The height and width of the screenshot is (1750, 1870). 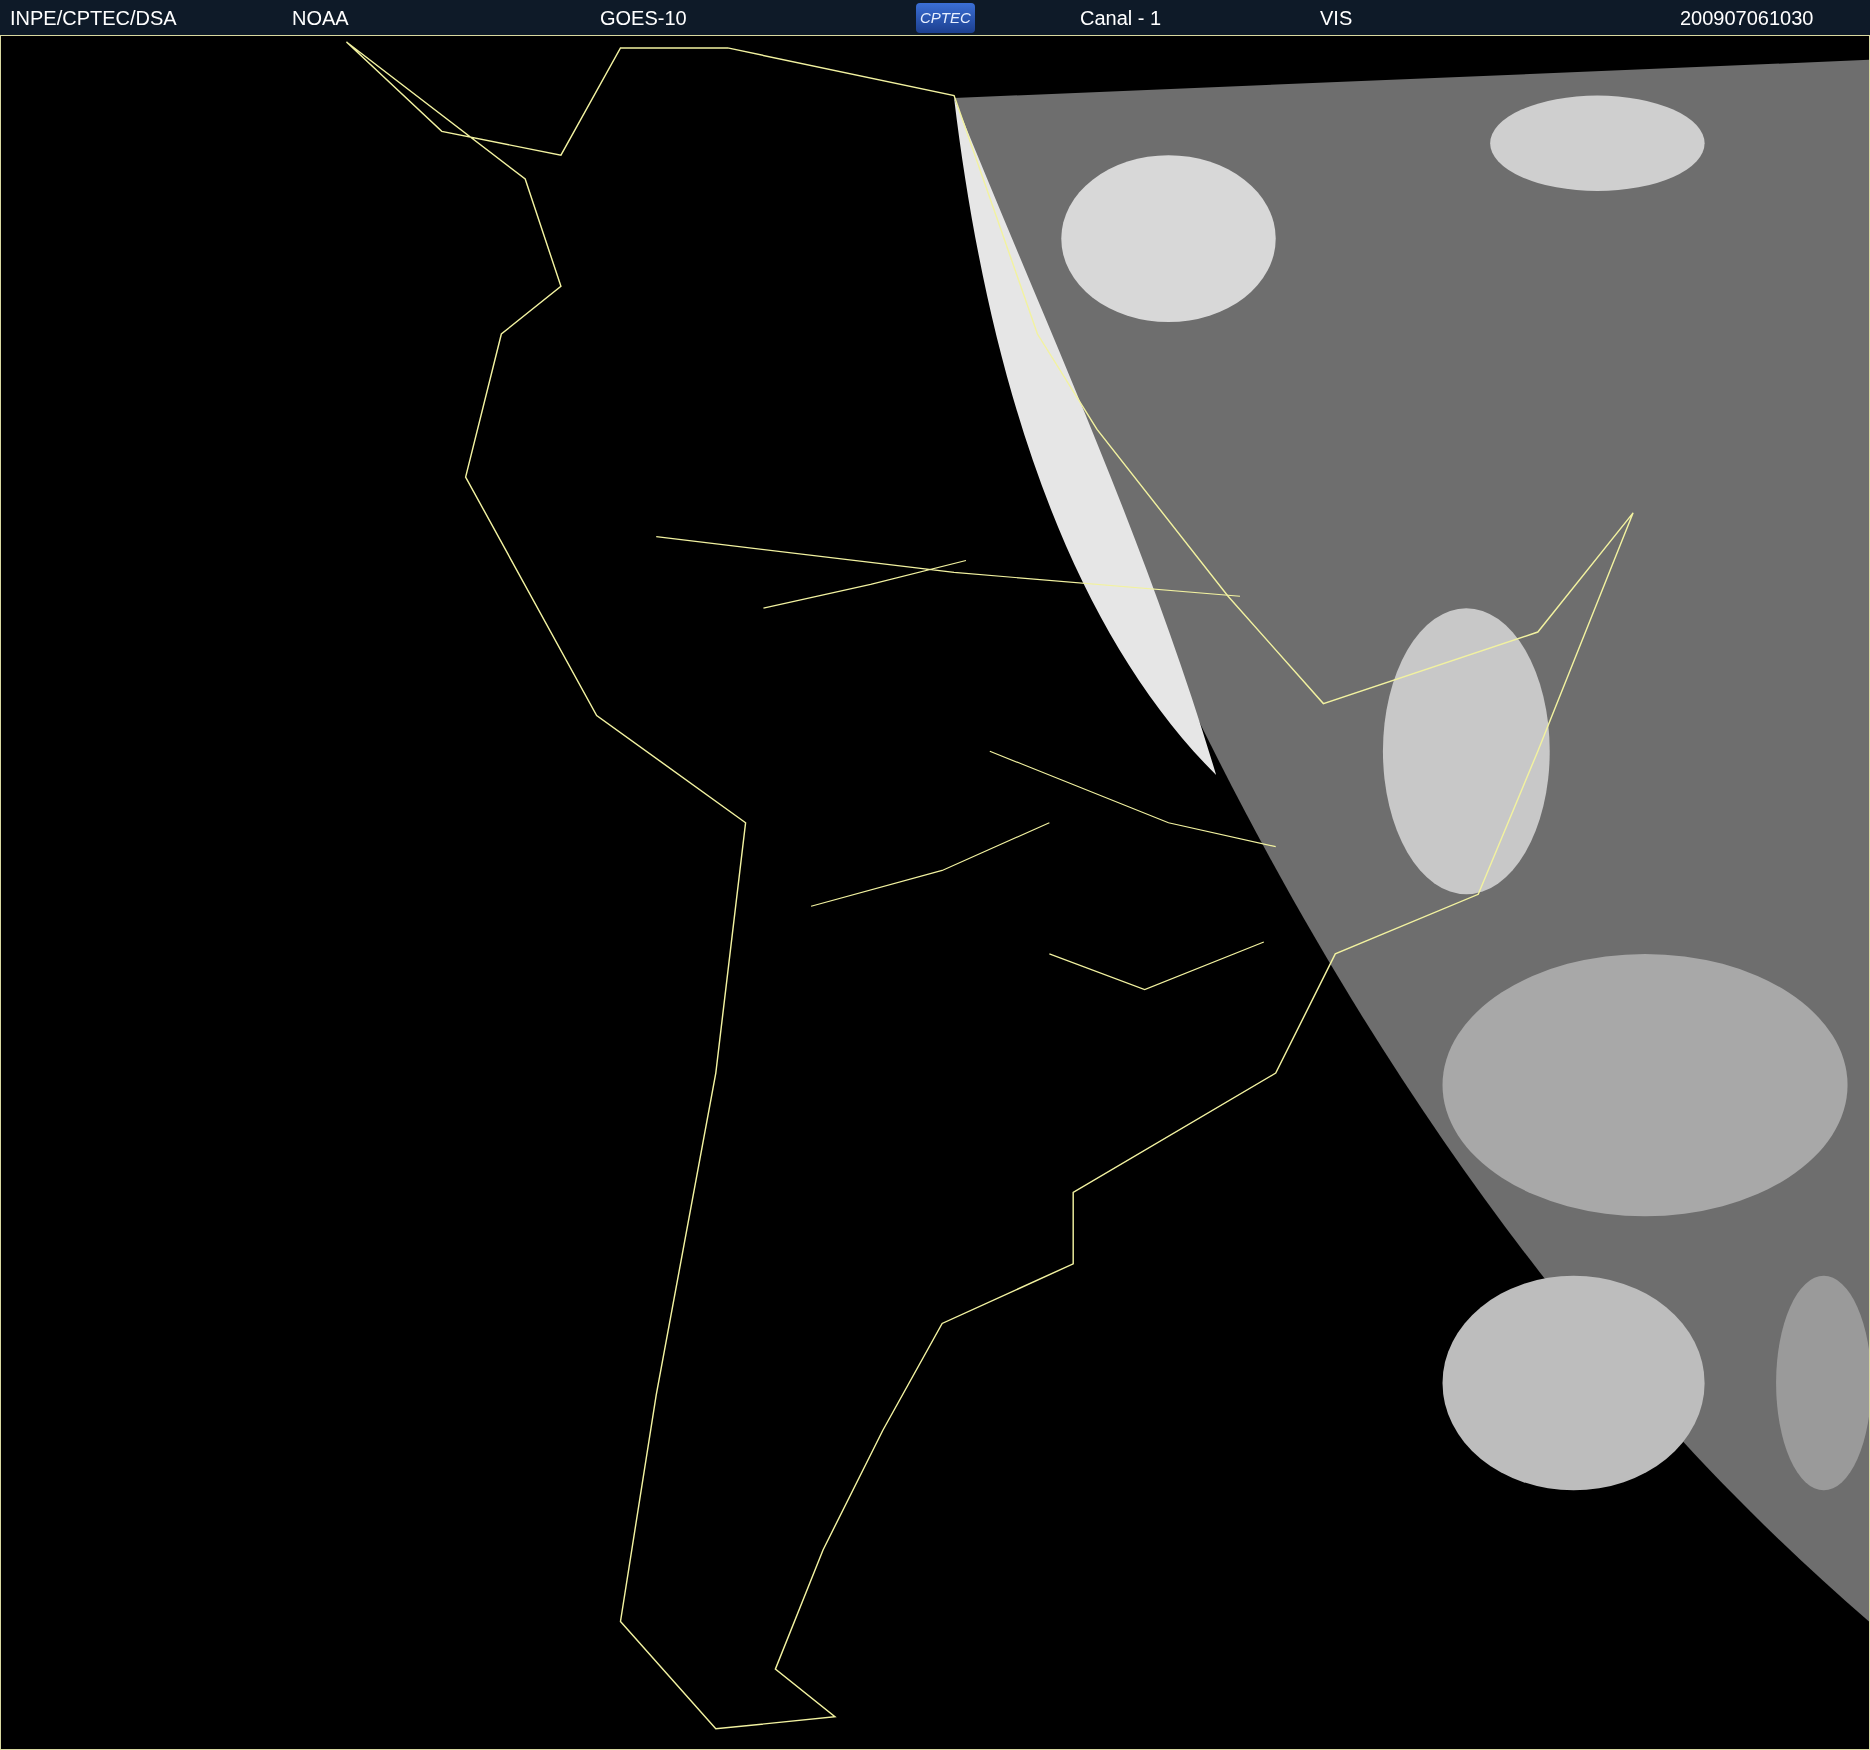 I want to click on logo: CPTEC, so click(x=945, y=17).